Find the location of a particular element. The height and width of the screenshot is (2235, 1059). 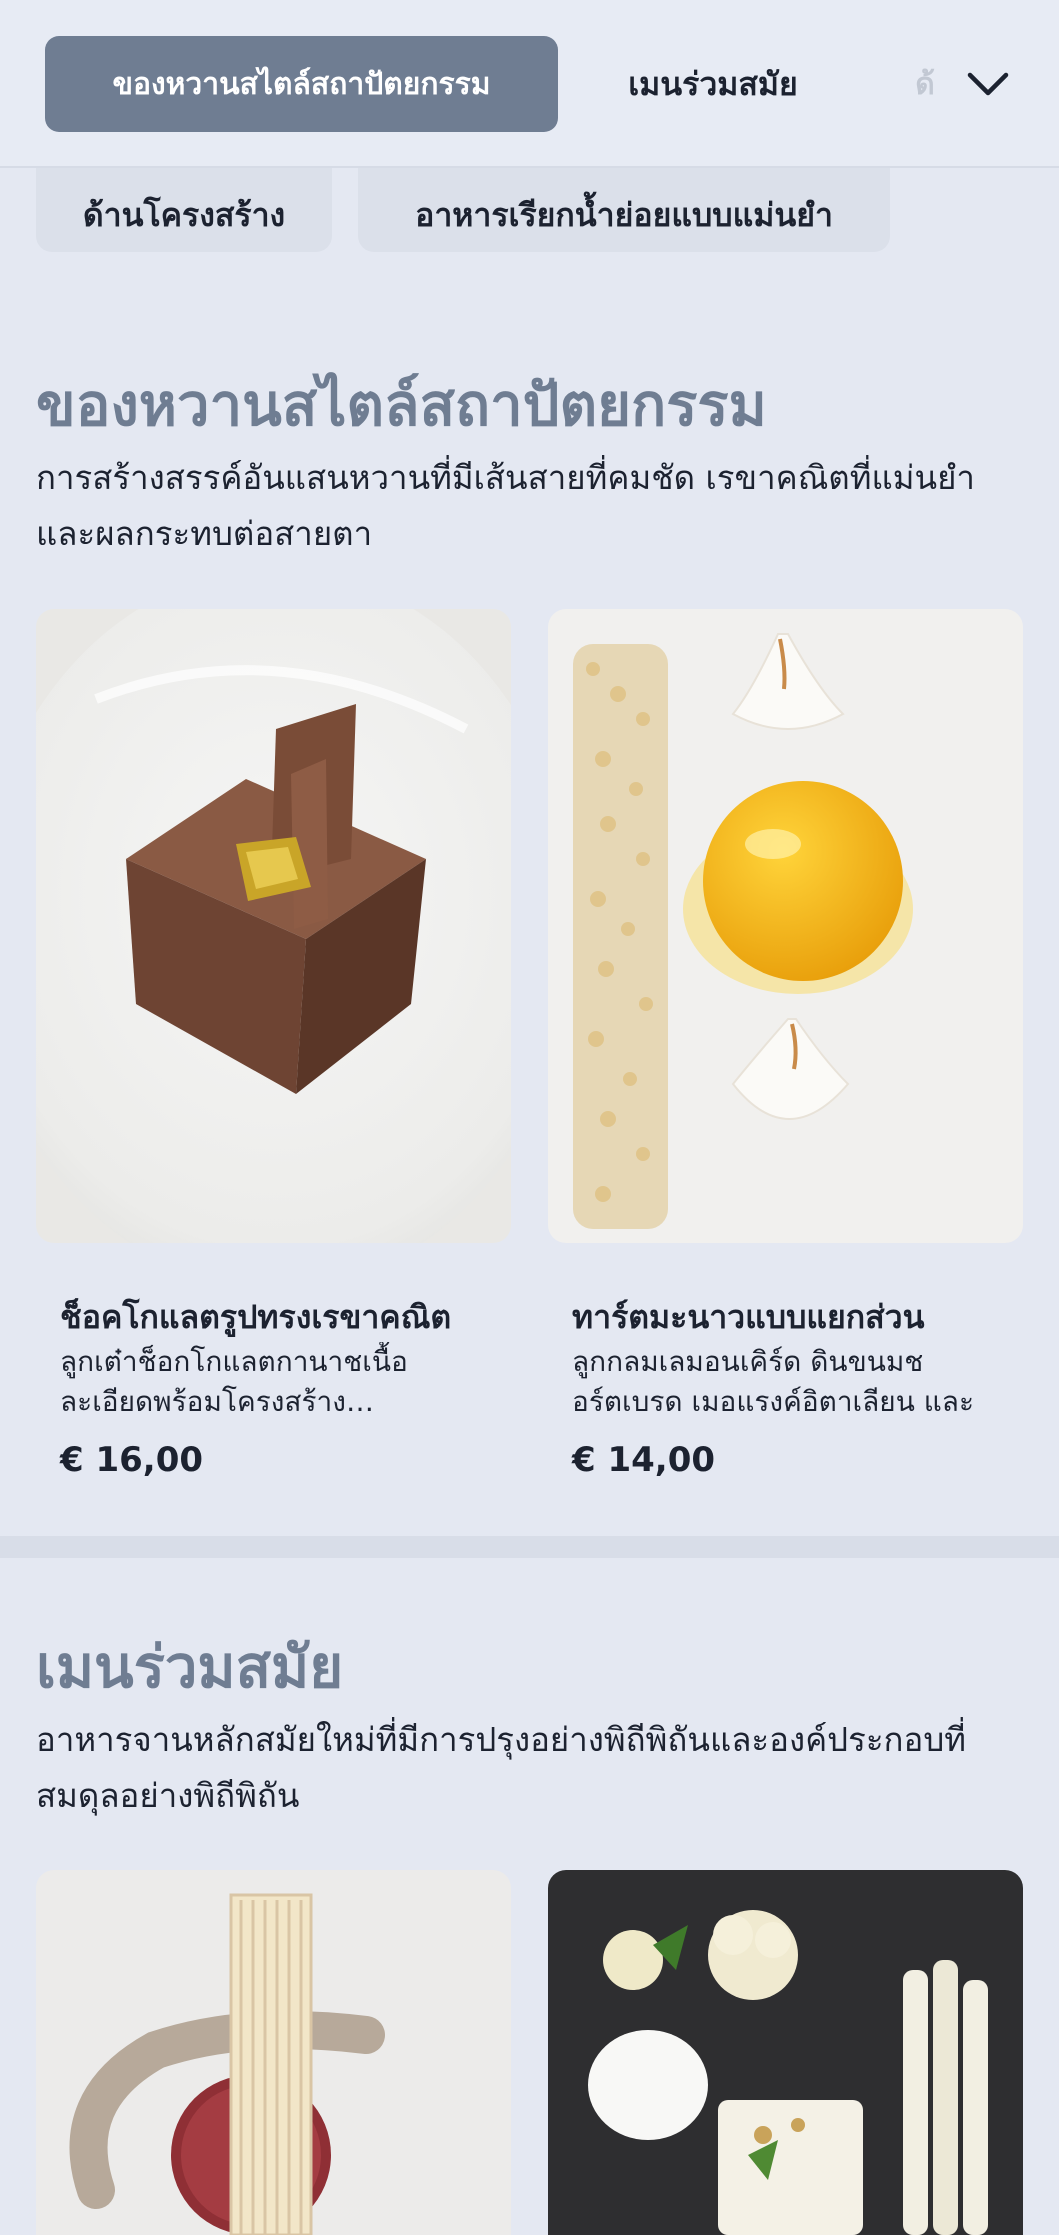

tab-label: เมนร่วมสมัย is located at coordinates (713, 83).